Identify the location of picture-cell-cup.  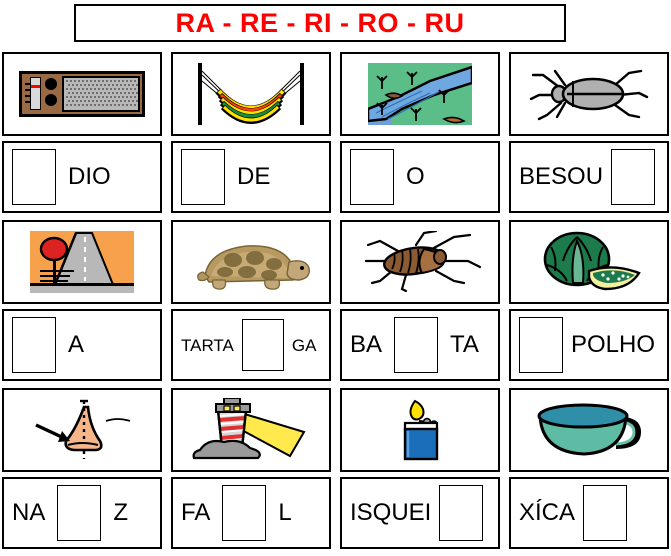
(589, 430).